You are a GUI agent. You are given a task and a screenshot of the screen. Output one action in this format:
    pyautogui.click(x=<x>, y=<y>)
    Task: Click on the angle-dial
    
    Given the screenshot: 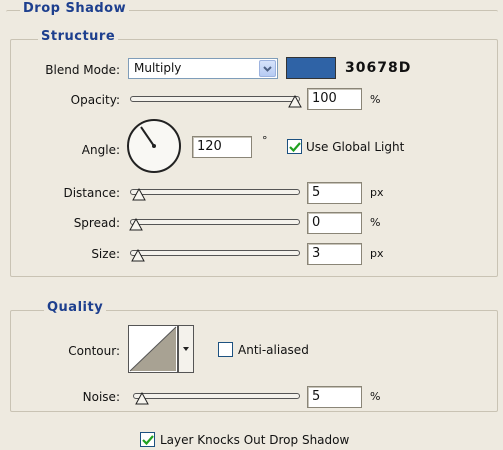 What is the action you would take?
    pyautogui.click(x=154, y=147)
    